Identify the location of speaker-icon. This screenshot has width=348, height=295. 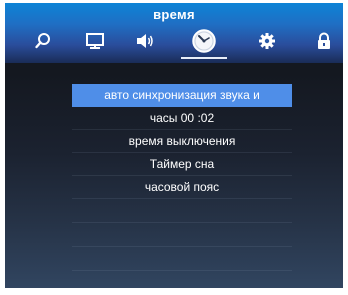
(145, 41).